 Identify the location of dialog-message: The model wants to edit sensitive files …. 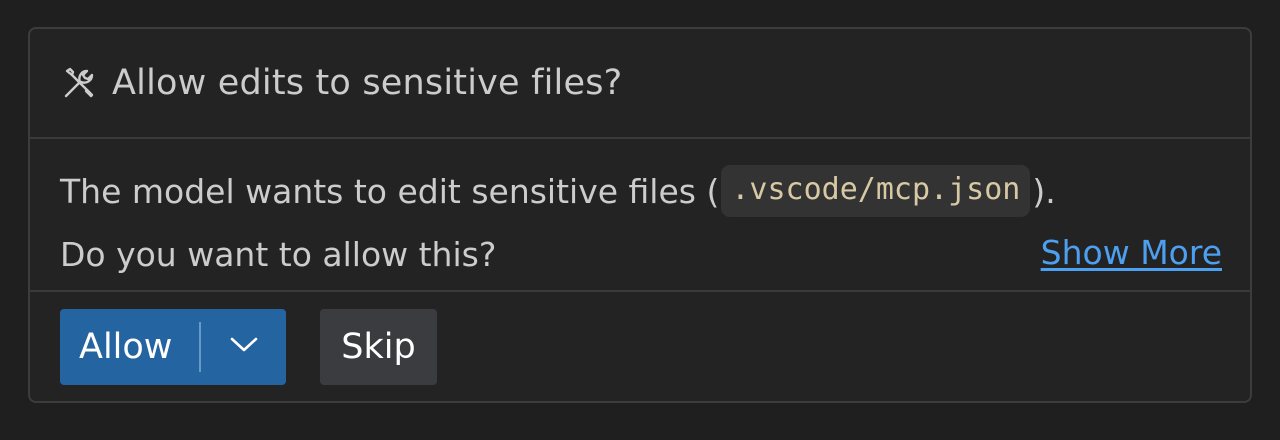
(558, 191).